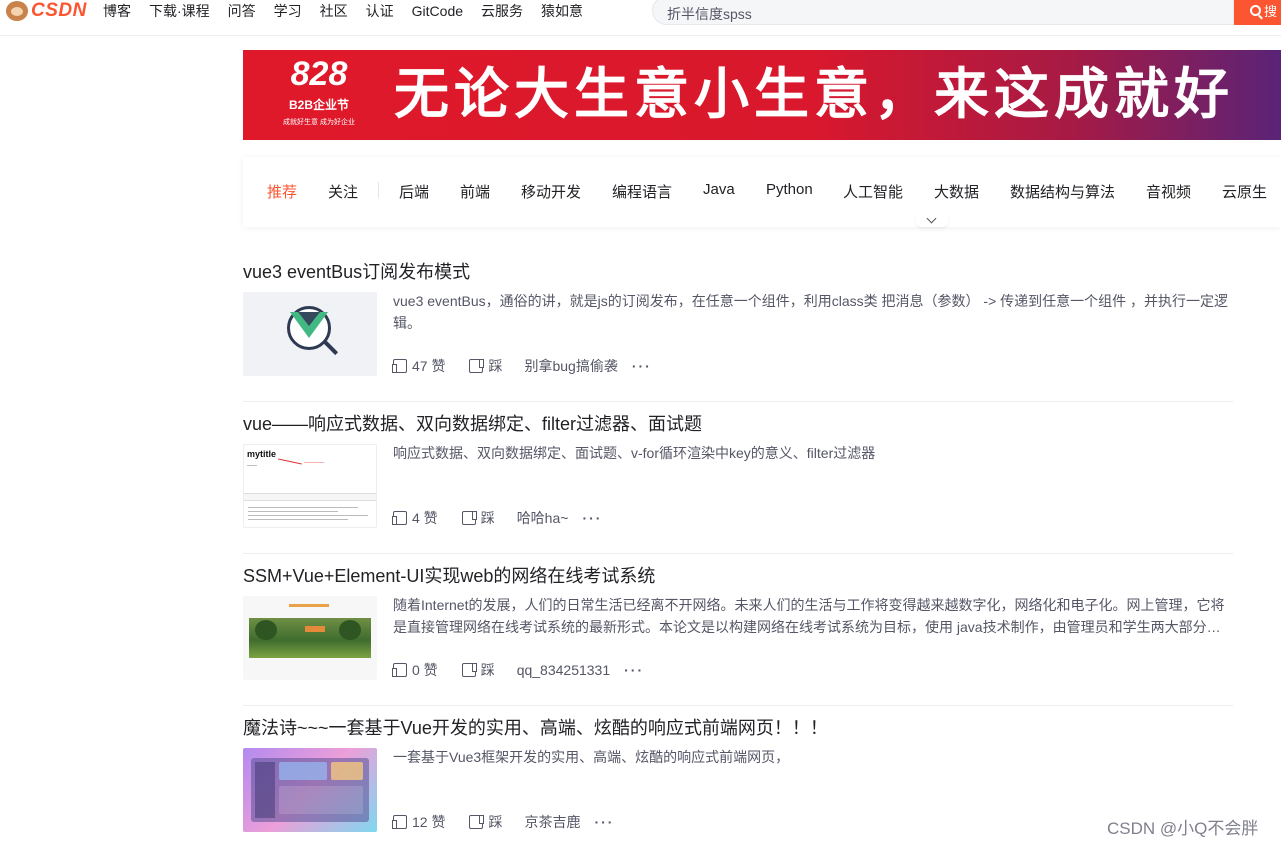  I want to click on article-thumbnail: mytitle —— ————, so click(310, 486).